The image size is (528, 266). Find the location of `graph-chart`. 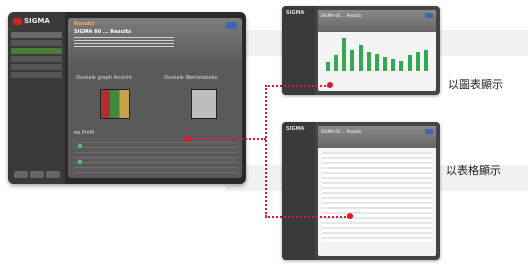

graph-chart is located at coordinates (377, 53).